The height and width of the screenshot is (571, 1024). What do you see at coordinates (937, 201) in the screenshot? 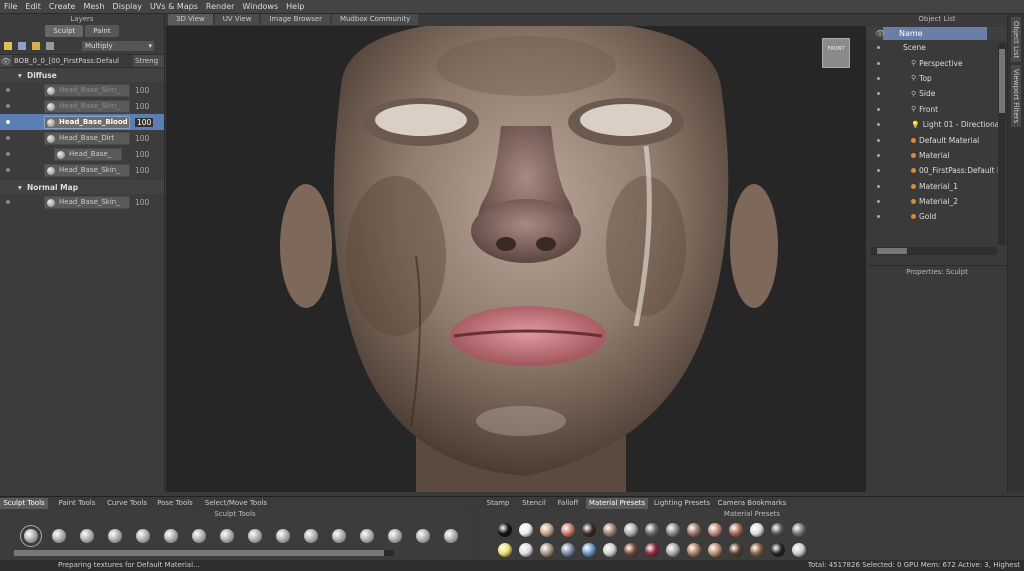
I see `object-item: Material_2` at bounding box center [937, 201].